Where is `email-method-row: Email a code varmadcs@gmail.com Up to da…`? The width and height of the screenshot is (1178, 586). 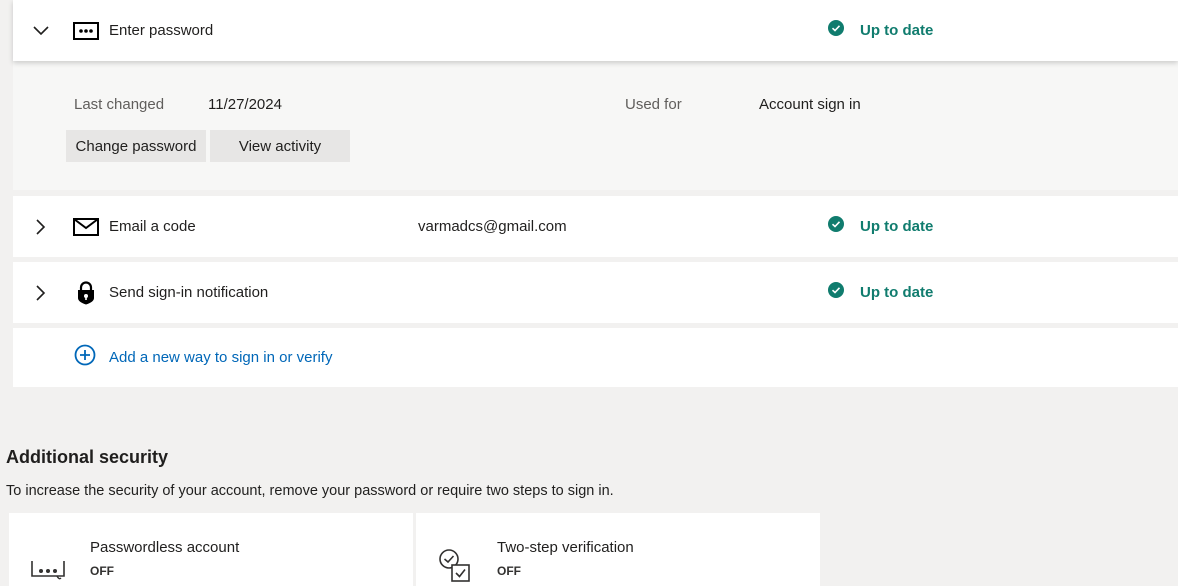 email-method-row: Email a code varmadcs@gmail.com Up to da… is located at coordinates (595, 226).